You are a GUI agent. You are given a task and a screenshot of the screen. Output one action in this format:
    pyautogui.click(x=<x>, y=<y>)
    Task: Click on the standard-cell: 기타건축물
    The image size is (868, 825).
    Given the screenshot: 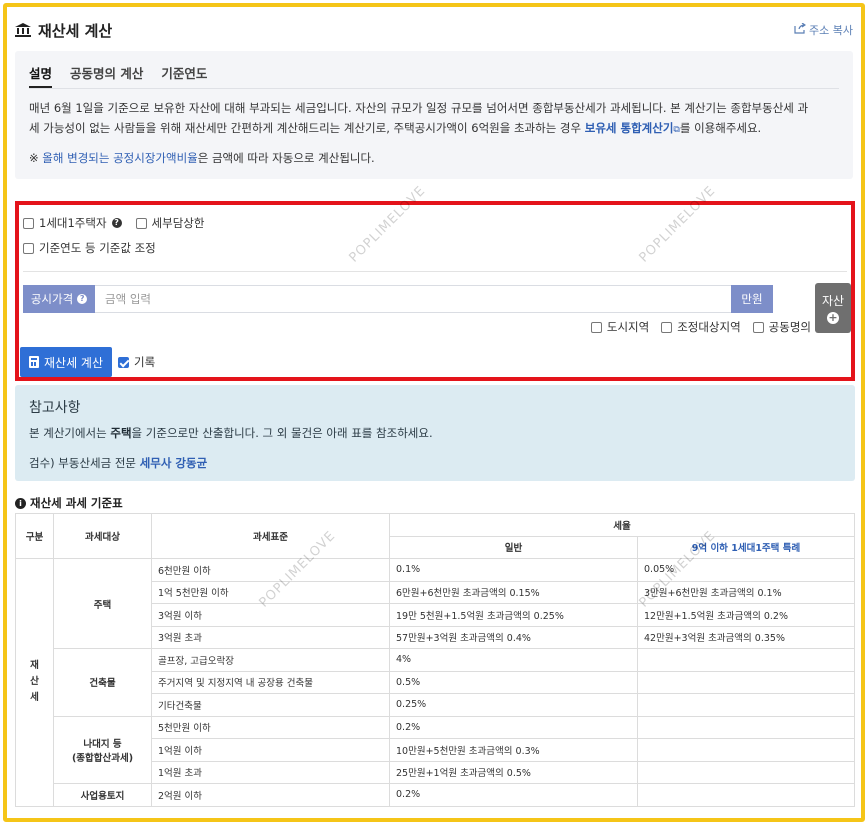 What is the action you would take?
    pyautogui.click(x=270, y=705)
    